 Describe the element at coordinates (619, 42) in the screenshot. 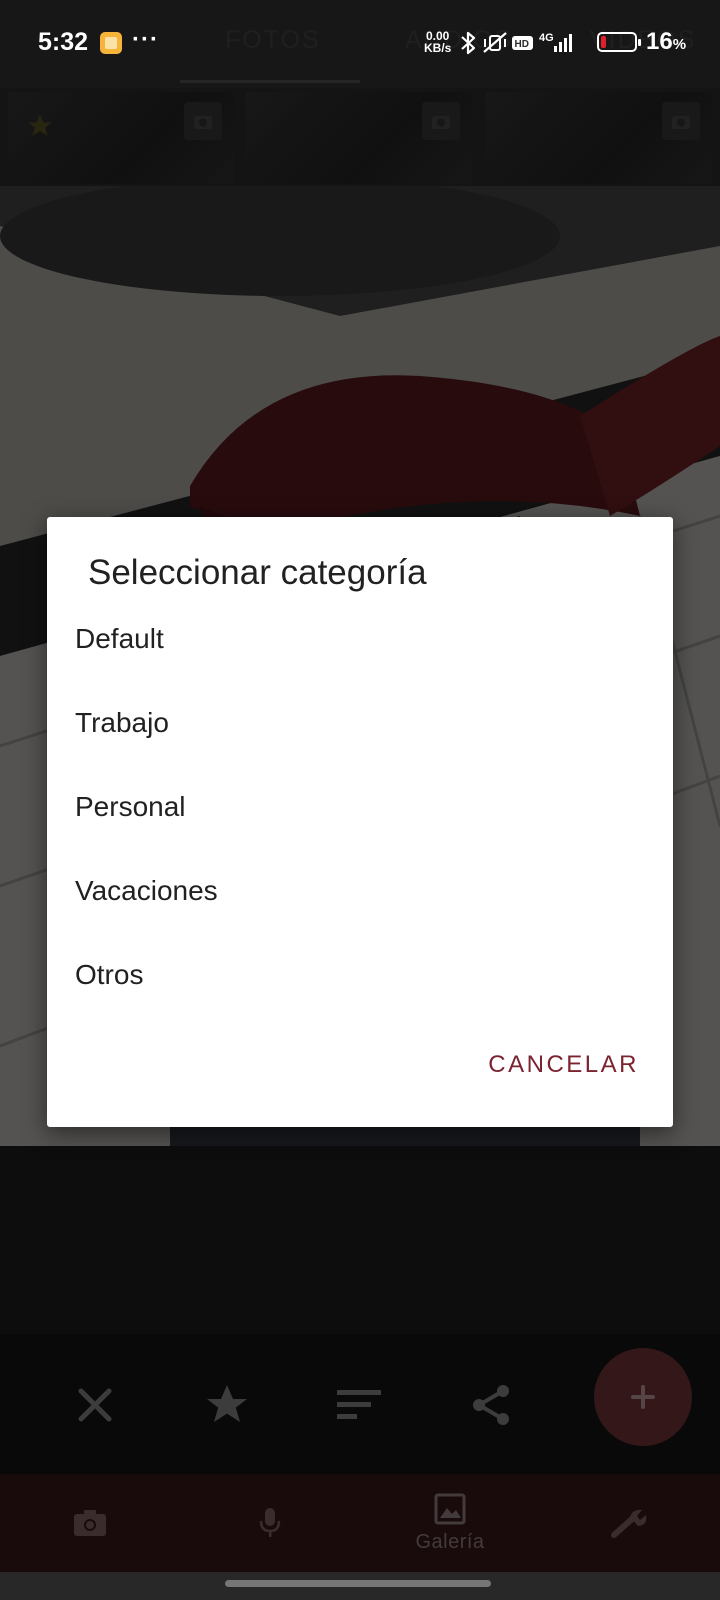

I see `battery-icon` at that location.